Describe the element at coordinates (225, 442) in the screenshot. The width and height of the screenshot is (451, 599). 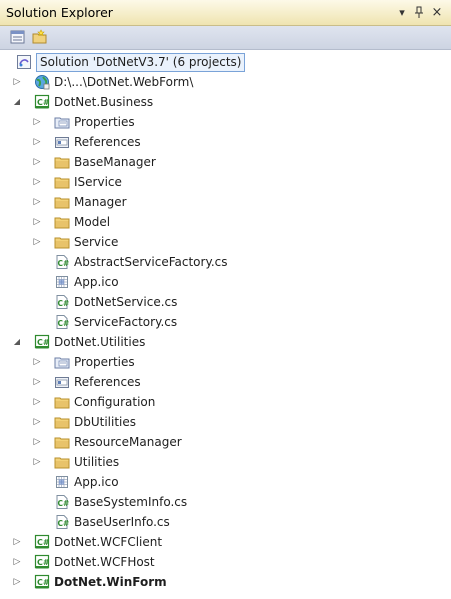
I see `tree-row-u-resourcemanager: ▷ ResourceManager` at that location.